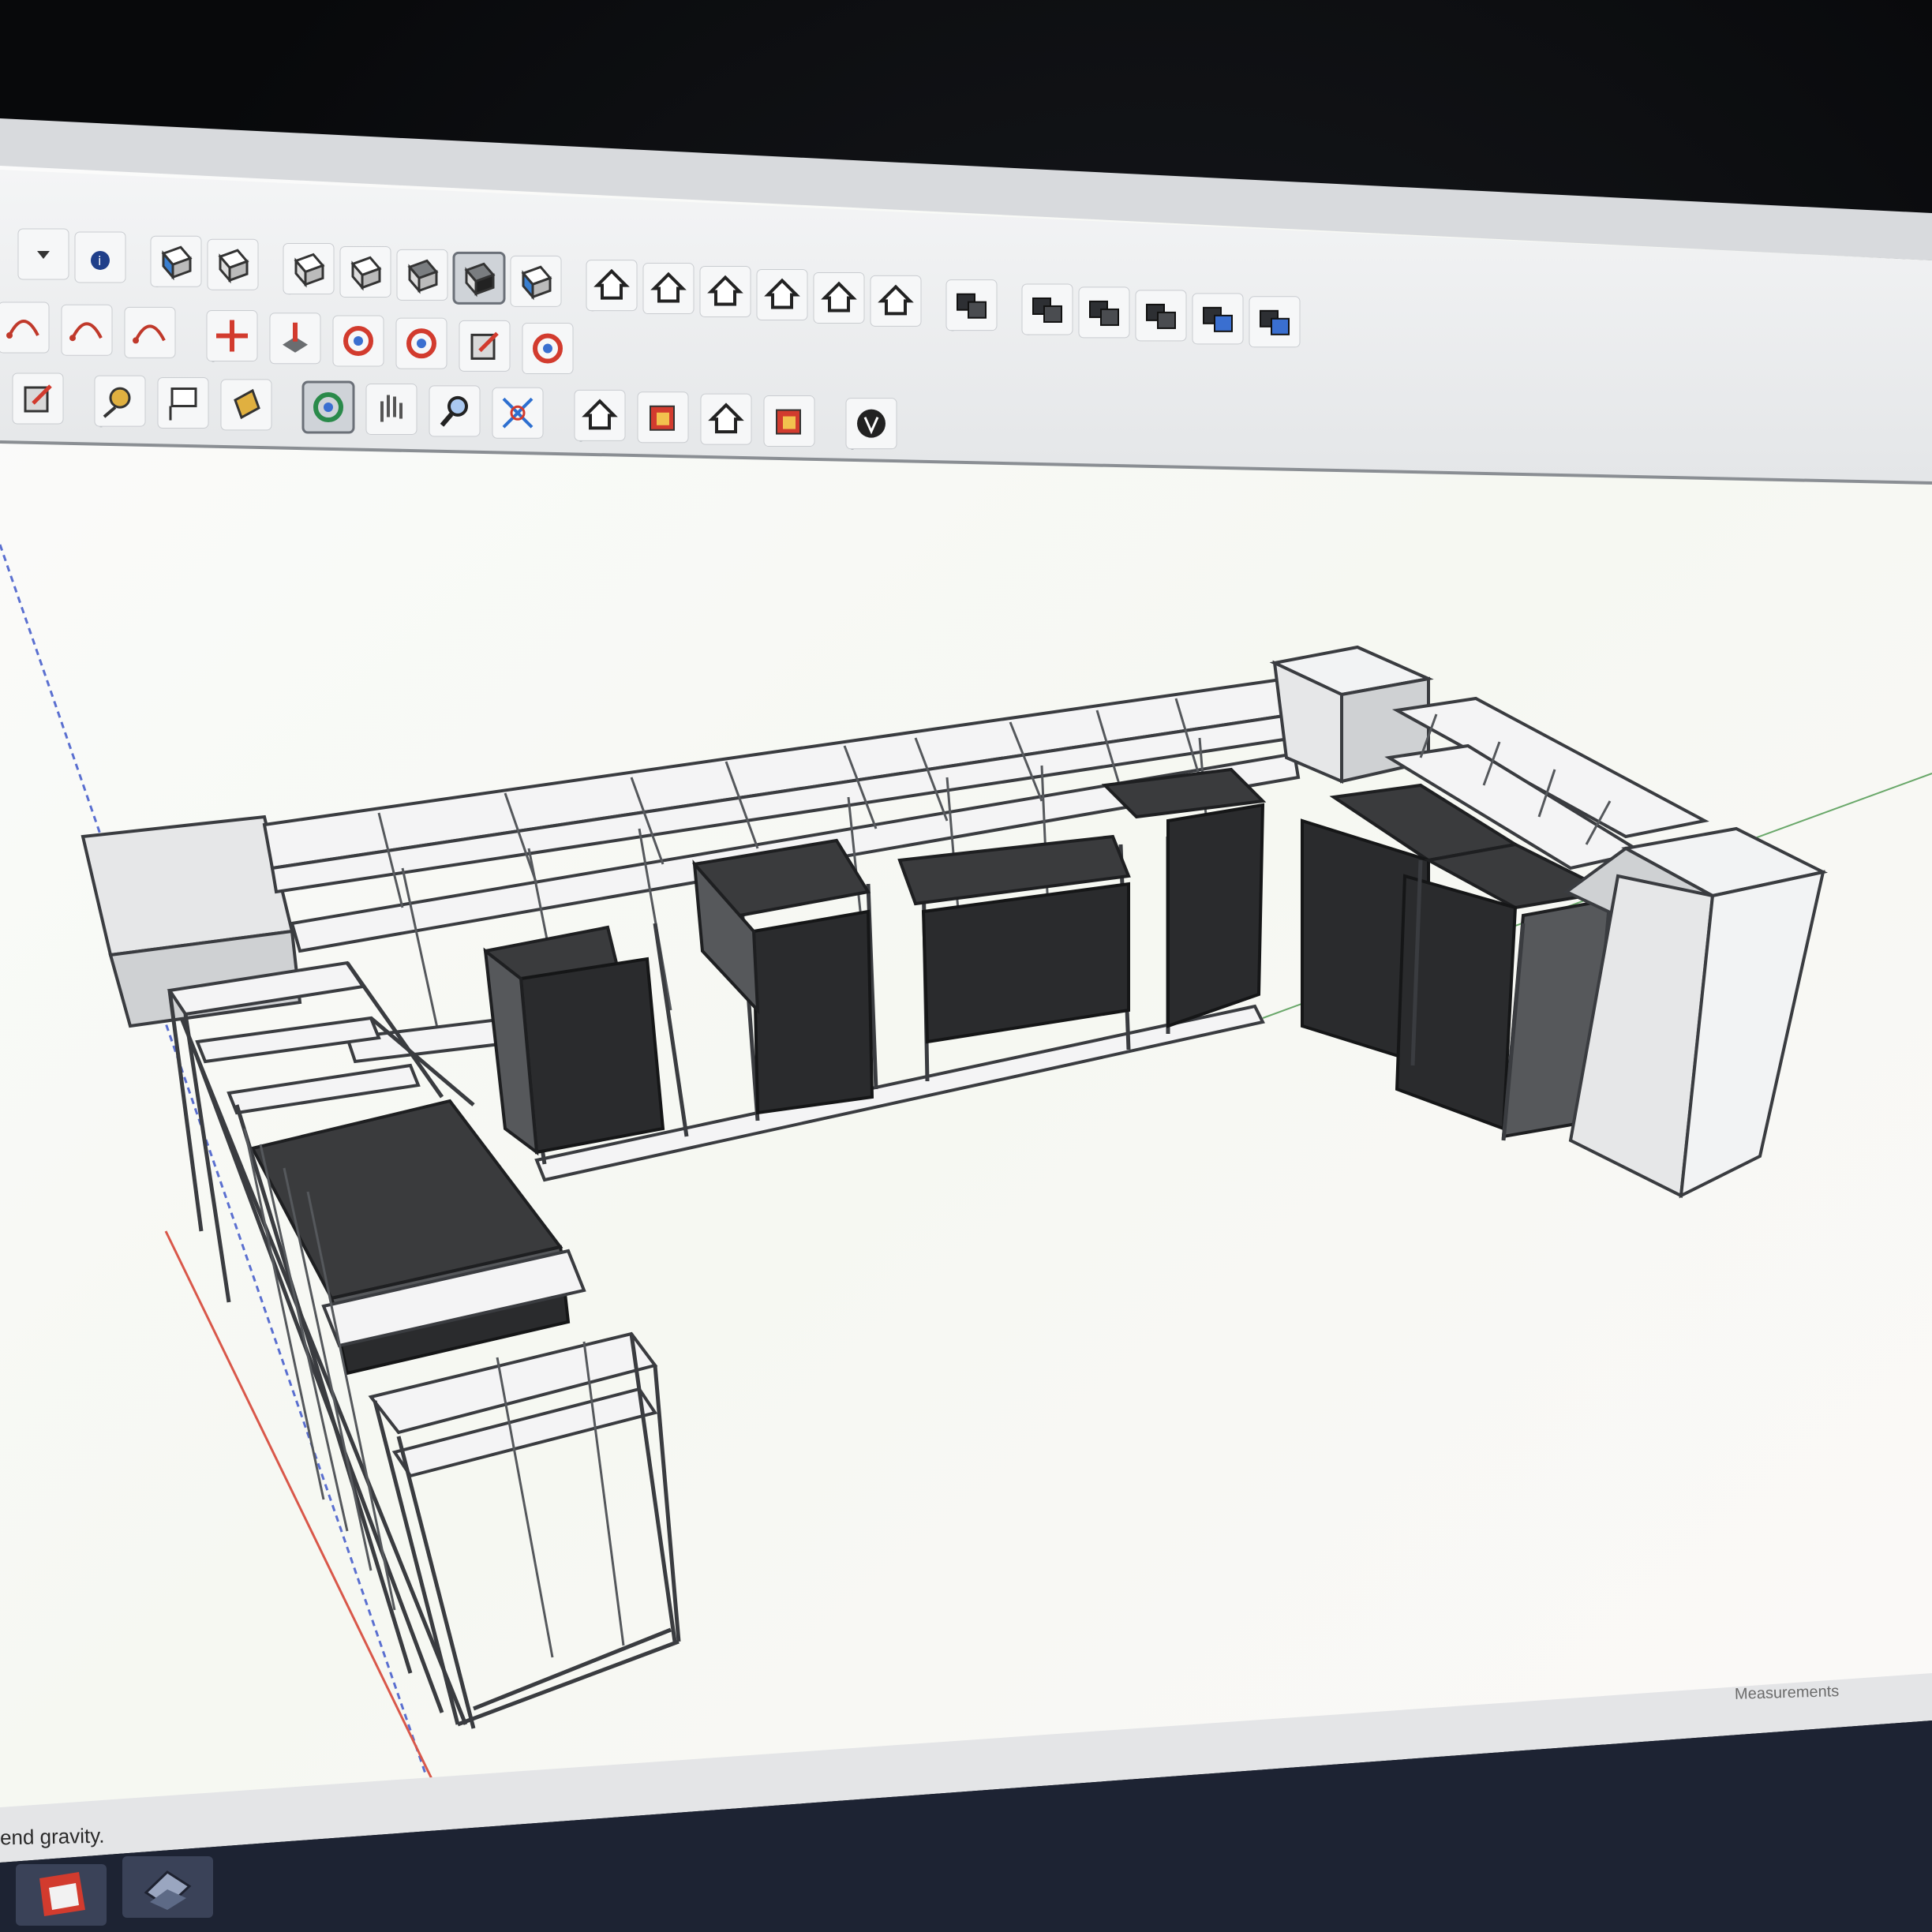 Image resolution: width=1932 pixels, height=1932 pixels. Describe the element at coordinates (120, 401) in the screenshot. I see `tape-measure-button` at that location.